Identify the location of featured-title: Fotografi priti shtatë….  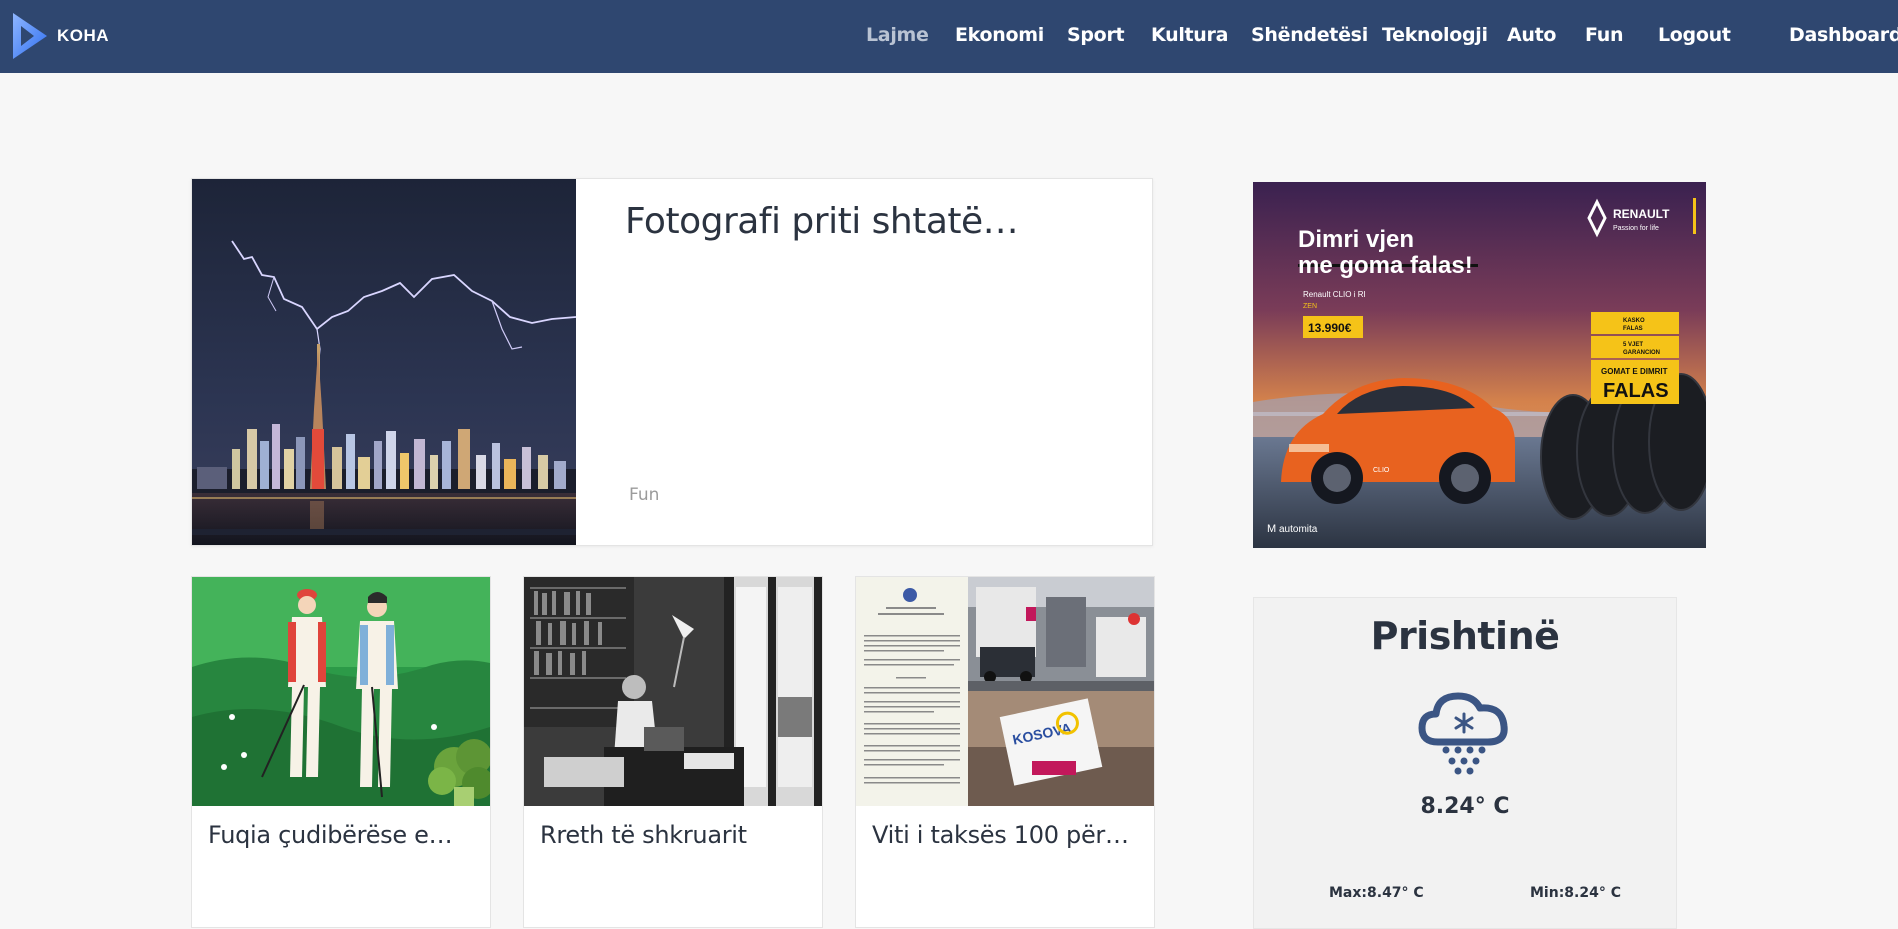
(822, 221).